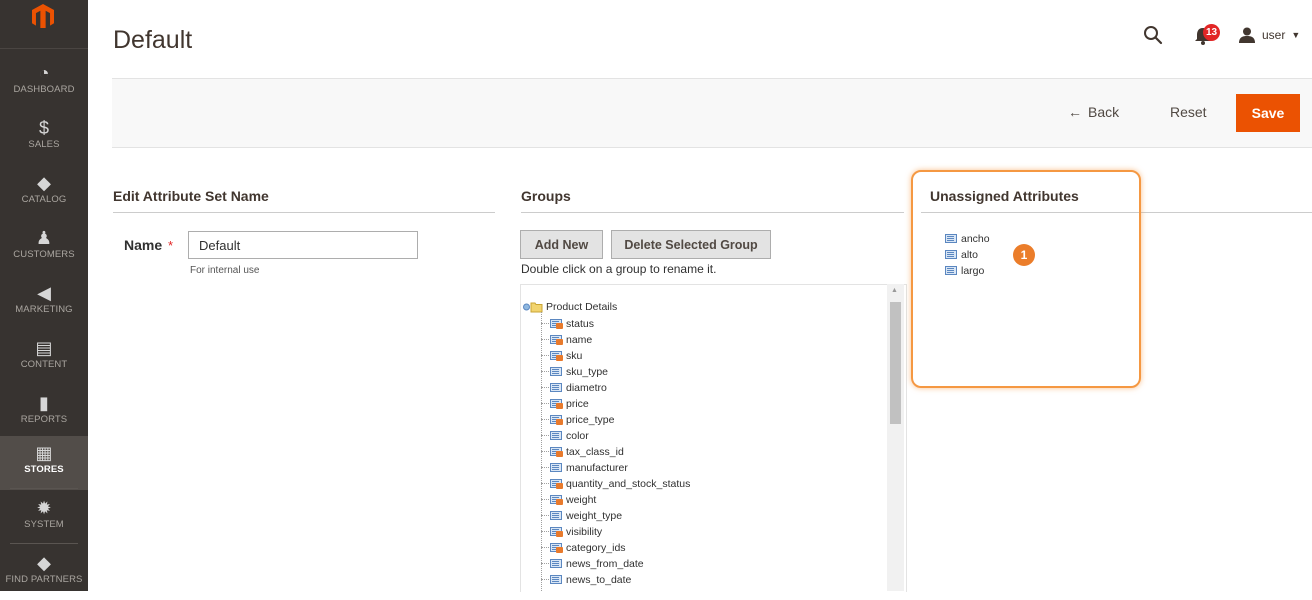 Image resolution: width=1312 pixels, height=600 pixels. I want to click on tree-root-label: Product Details, so click(582, 307).